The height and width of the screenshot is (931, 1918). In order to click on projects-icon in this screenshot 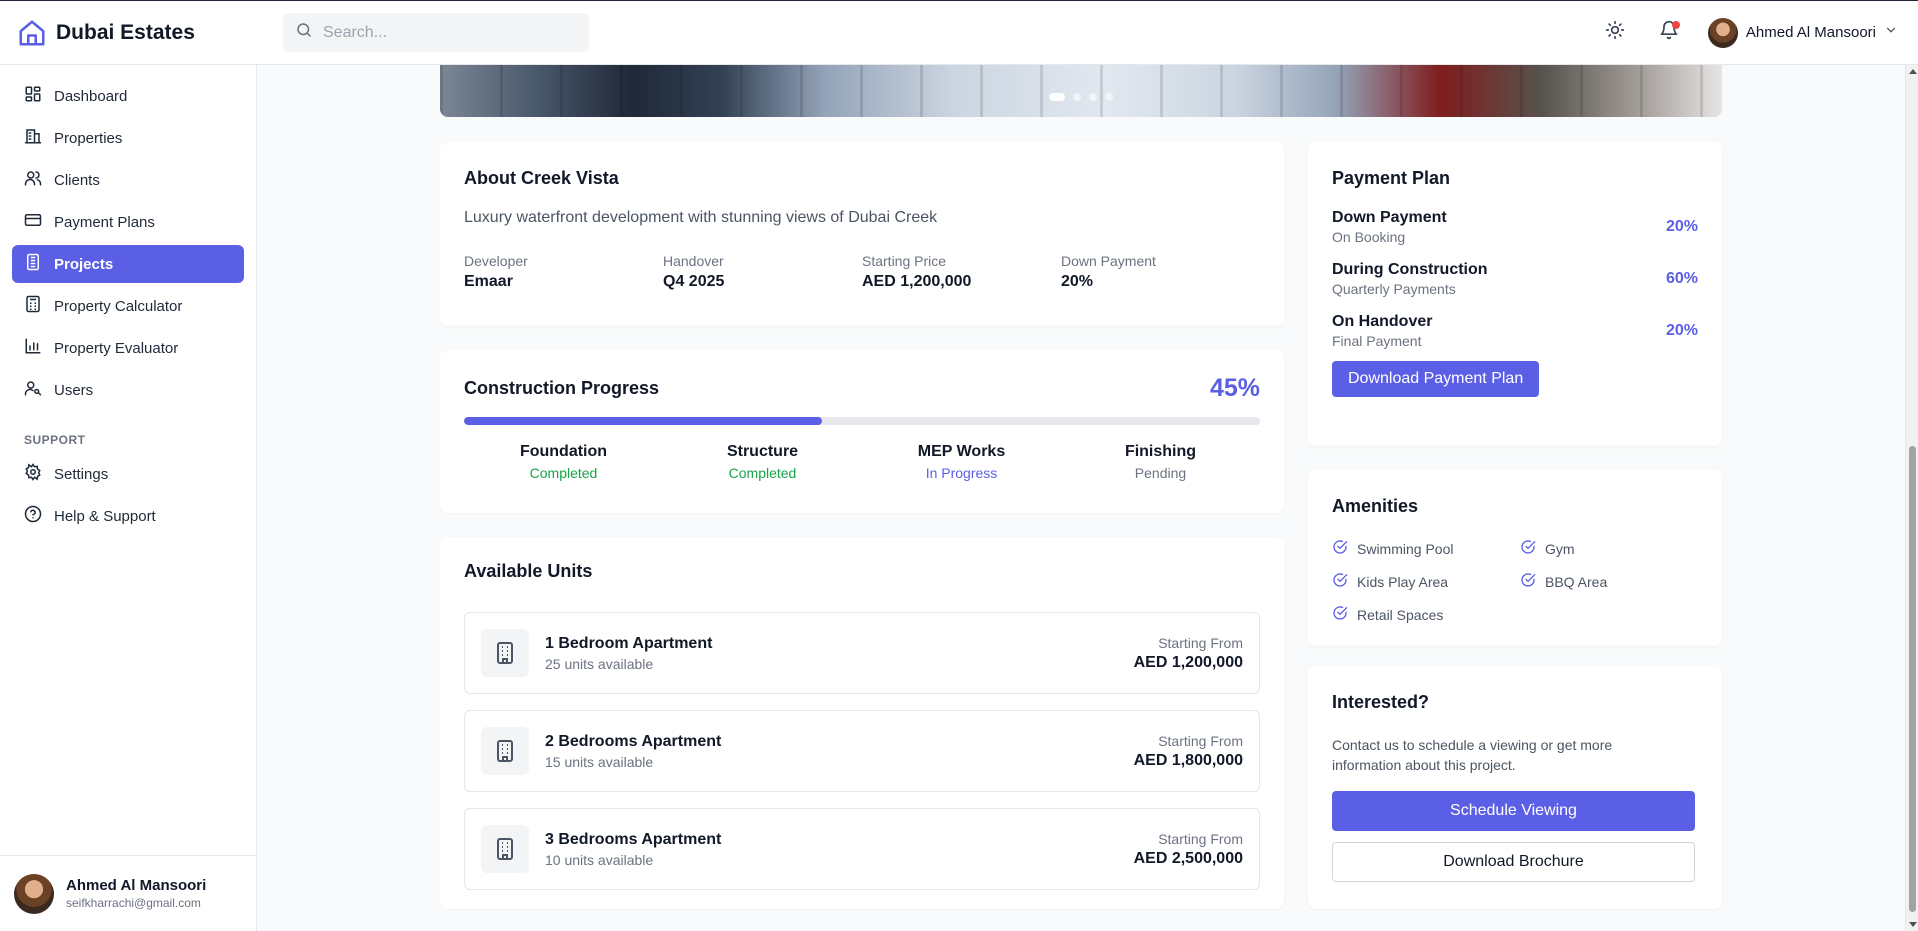, I will do `click(33, 264)`.